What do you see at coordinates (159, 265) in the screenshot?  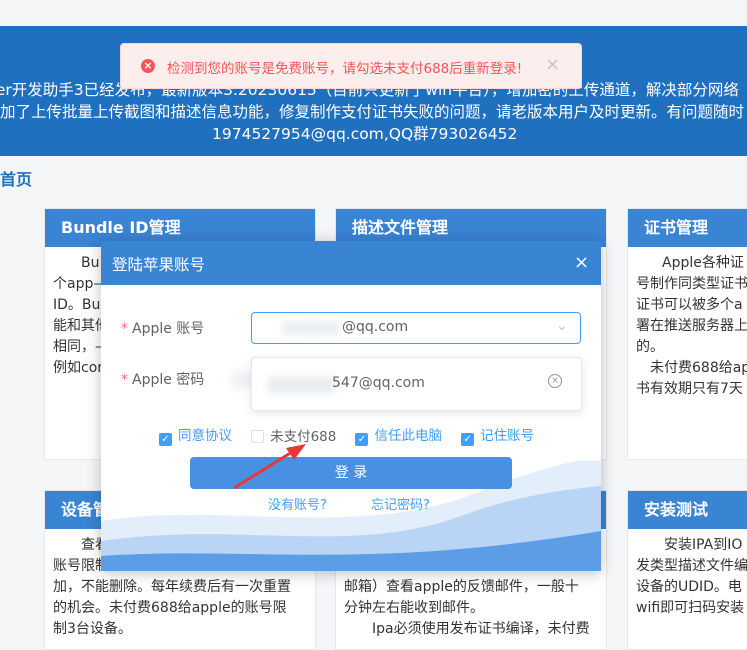 I see `login-dialog-title: 登陆苹果账号` at bounding box center [159, 265].